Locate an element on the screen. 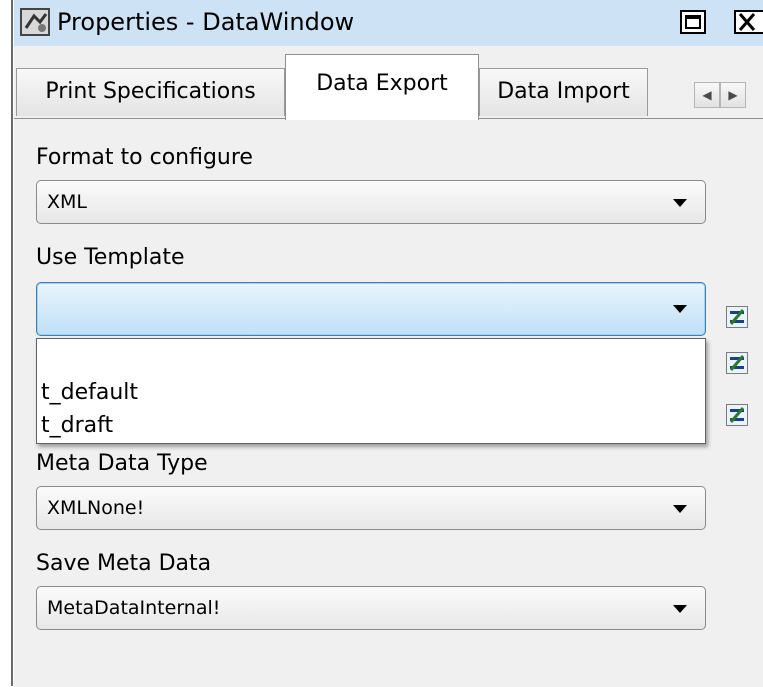 This screenshot has width=763, height=687. tab-label: Data Import is located at coordinates (563, 91).